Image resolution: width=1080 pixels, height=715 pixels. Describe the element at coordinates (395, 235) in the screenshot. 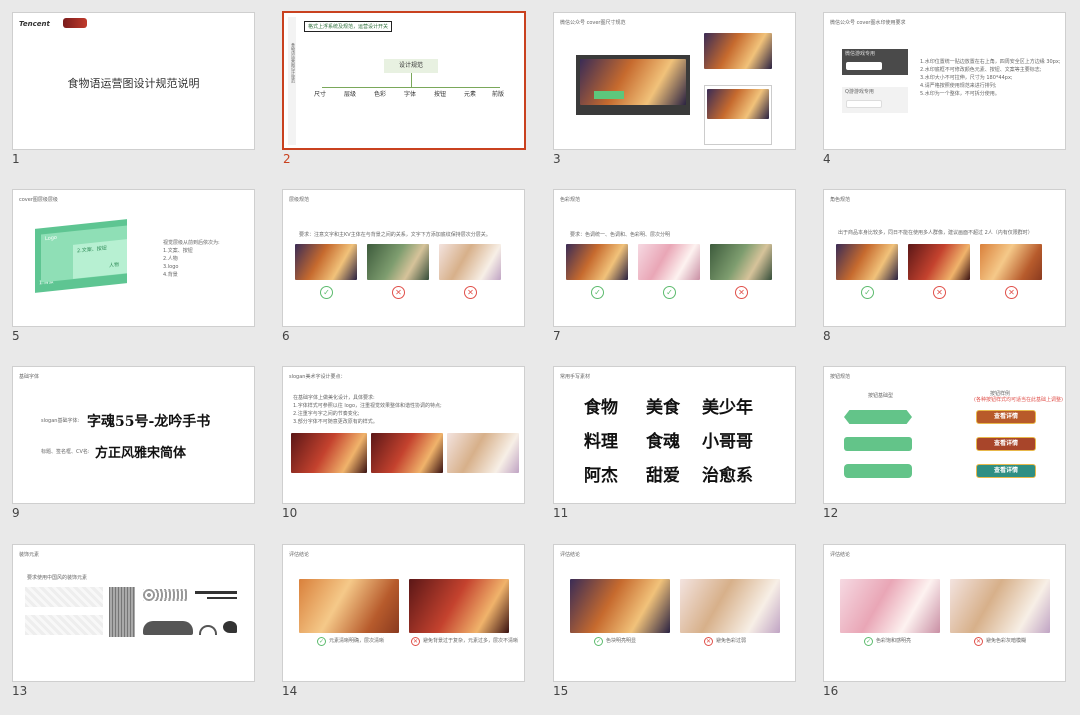

I see `slide-desc: 要求：注意文字和主KV主体在与背景之间的关系，文字下方添加底纹保持层次分层关。` at that location.